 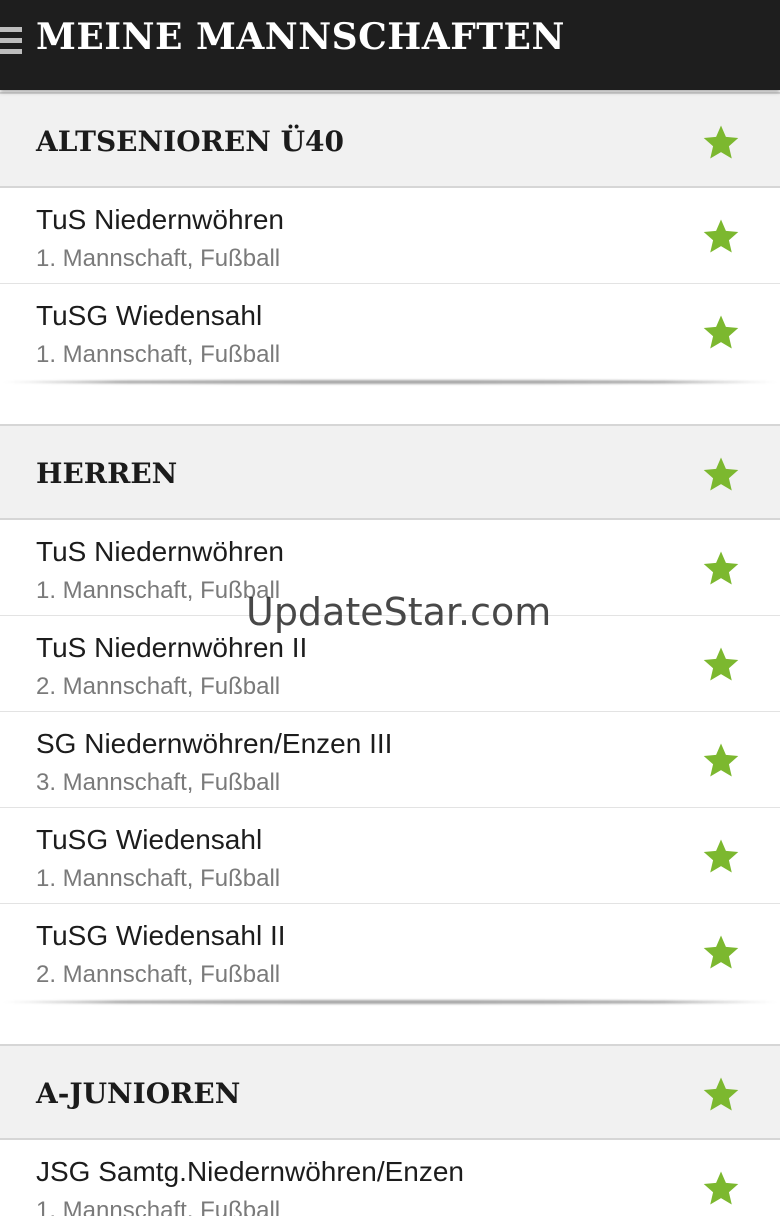 I want to click on team-row: TuS Niedernwöhren 1. Mannschaft, Fußball, so click(x=390, y=236).